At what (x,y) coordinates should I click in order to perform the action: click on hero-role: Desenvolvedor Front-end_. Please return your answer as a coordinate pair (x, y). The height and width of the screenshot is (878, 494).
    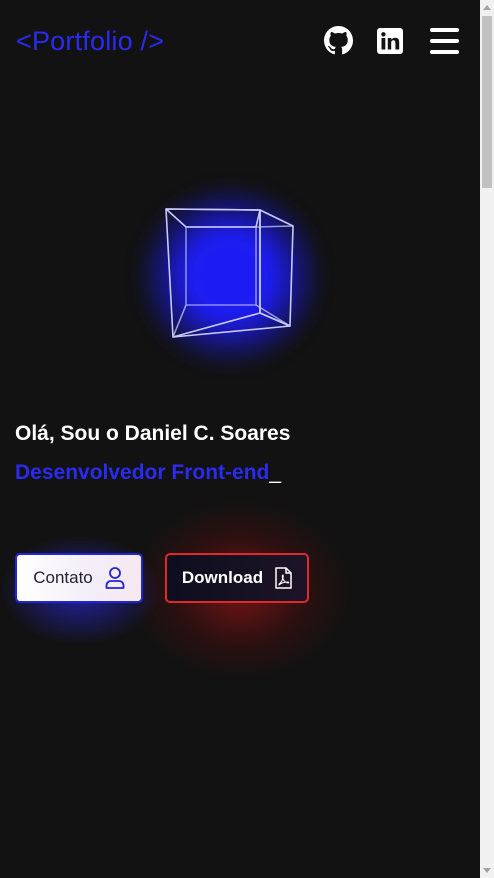
    Looking at the image, I should click on (148, 473).